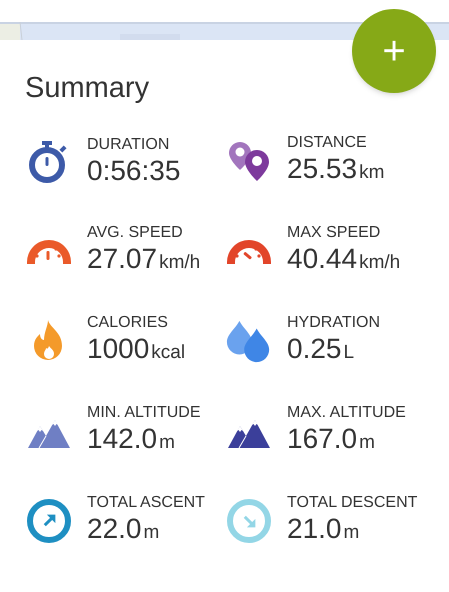 The height and width of the screenshot is (592, 449). What do you see at coordinates (394, 51) in the screenshot?
I see `add-button: +` at bounding box center [394, 51].